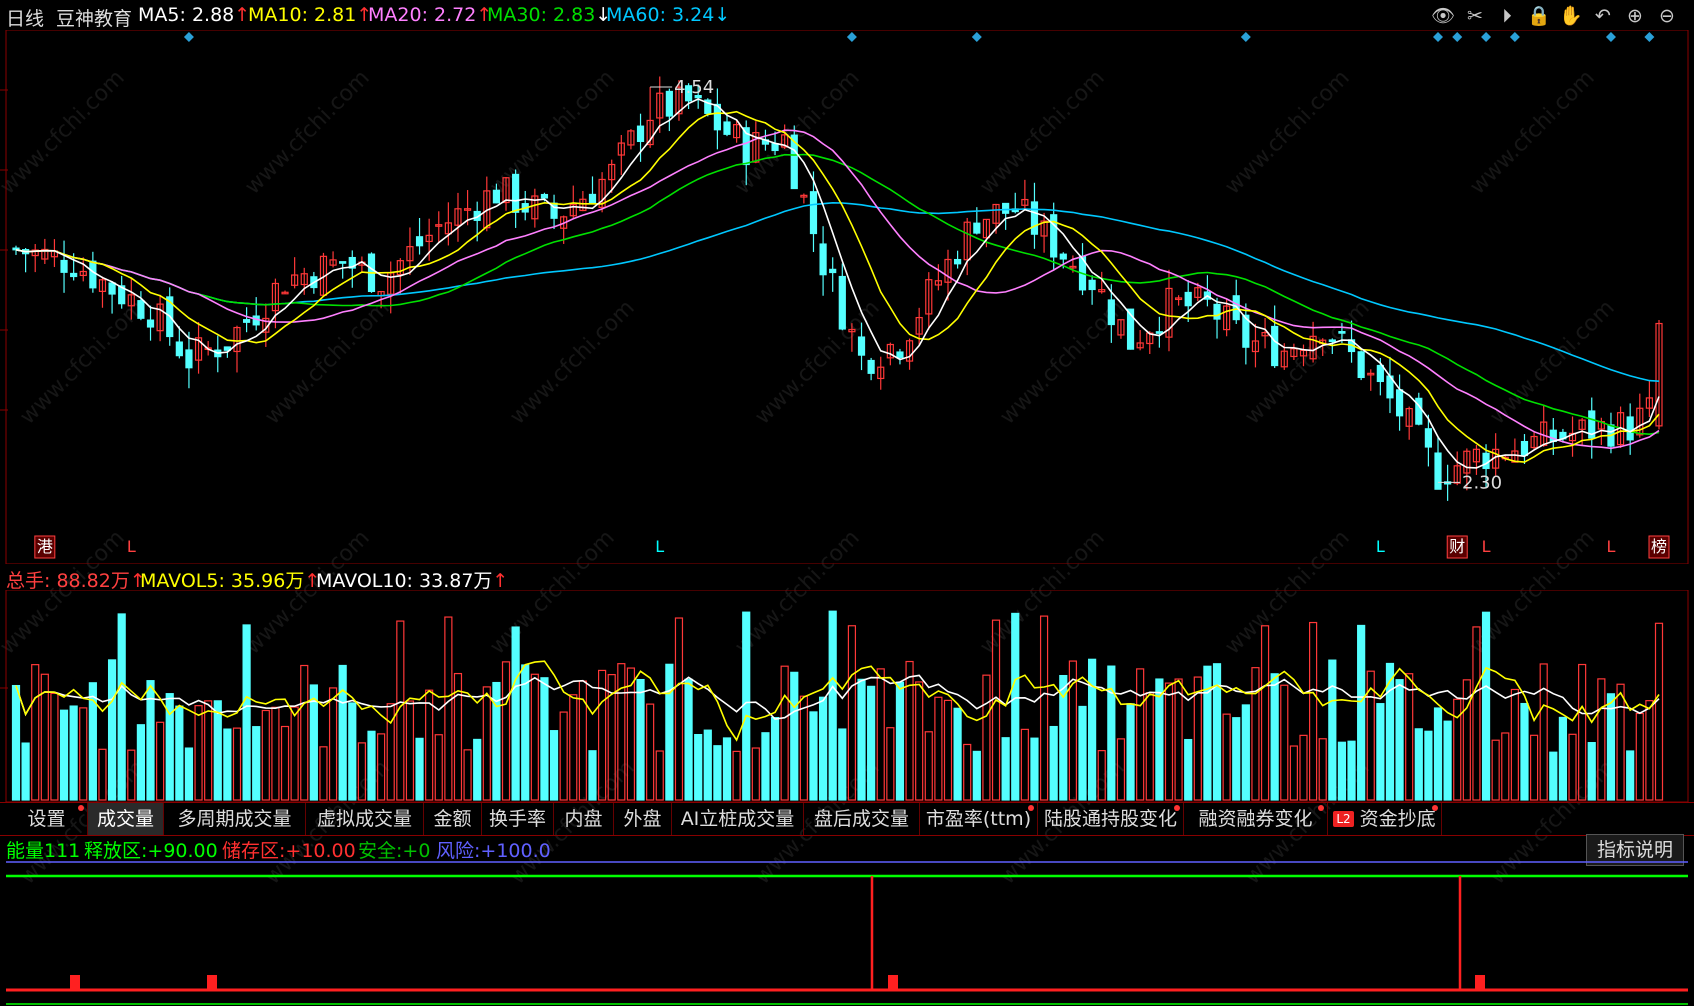 The height and width of the screenshot is (1006, 1694). I want to click on tab-5: 换手率, so click(518, 819).